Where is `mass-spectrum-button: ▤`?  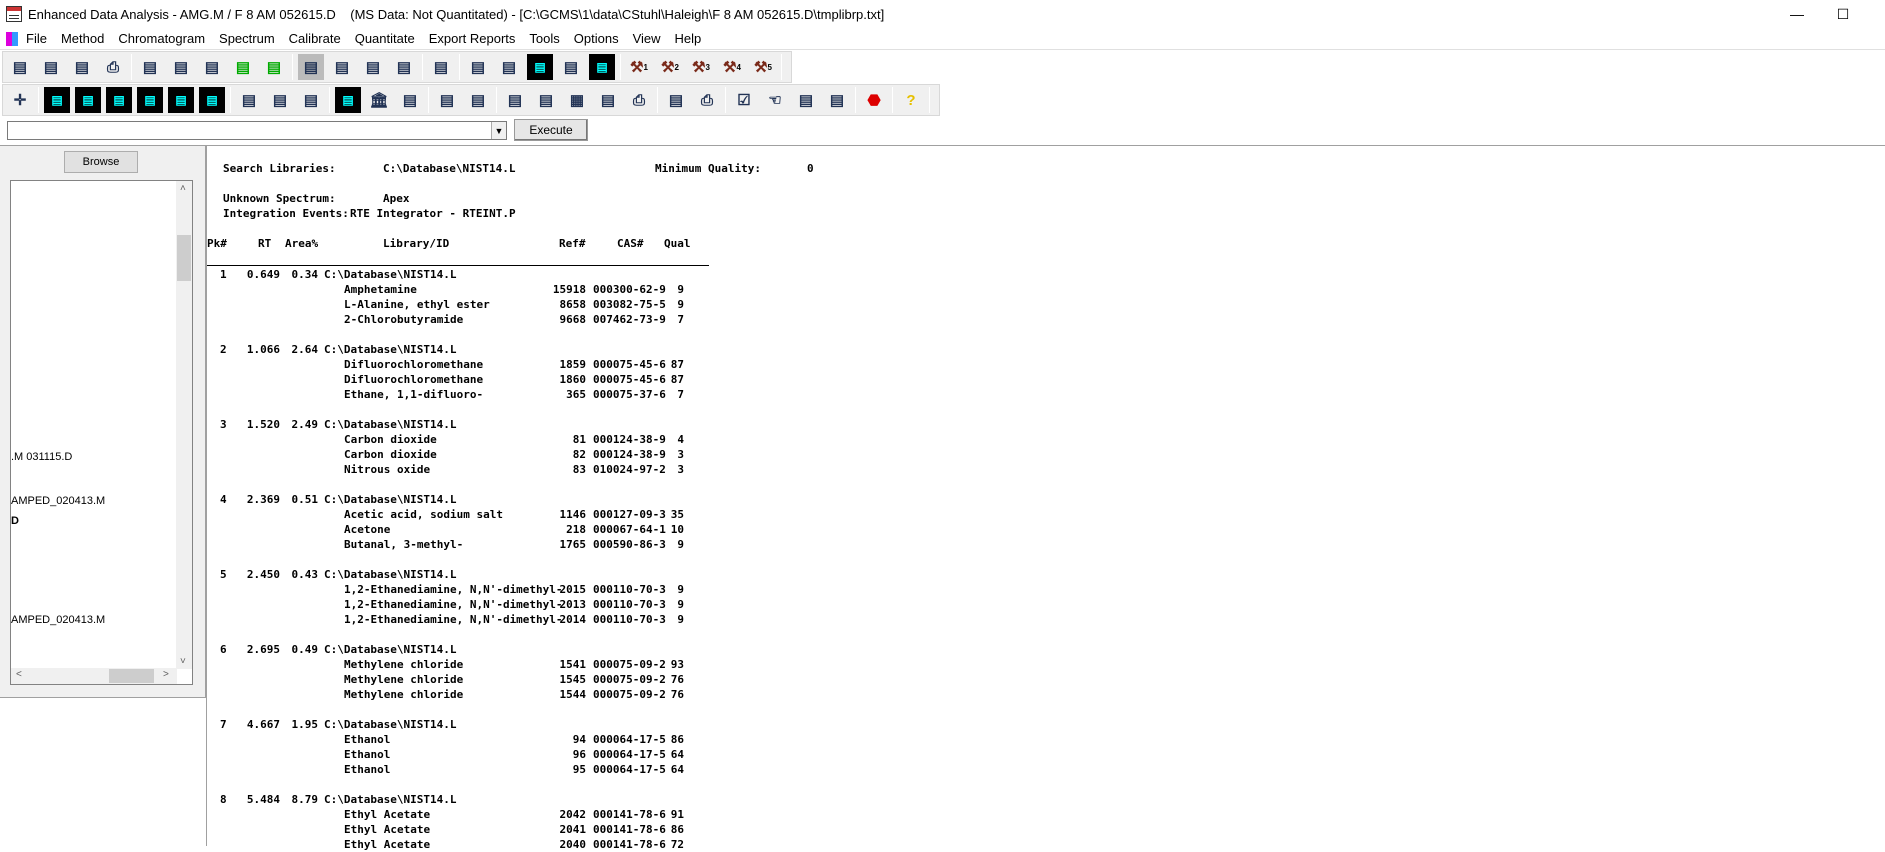 mass-spectrum-button: ▤ is located at coordinates (119, 100).